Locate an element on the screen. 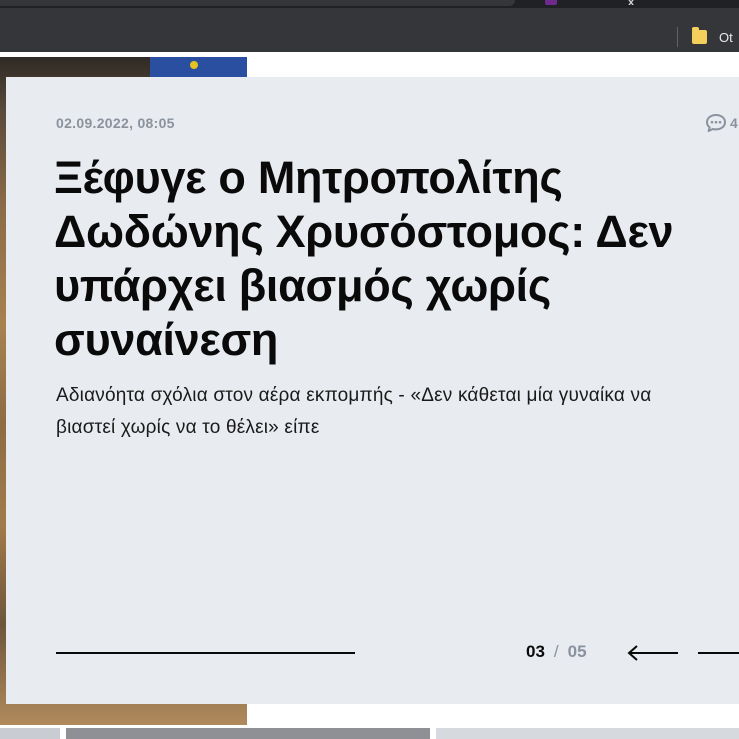 The image size is (739, 739). tab-close-icon: x is located at coordinates (631, 4).